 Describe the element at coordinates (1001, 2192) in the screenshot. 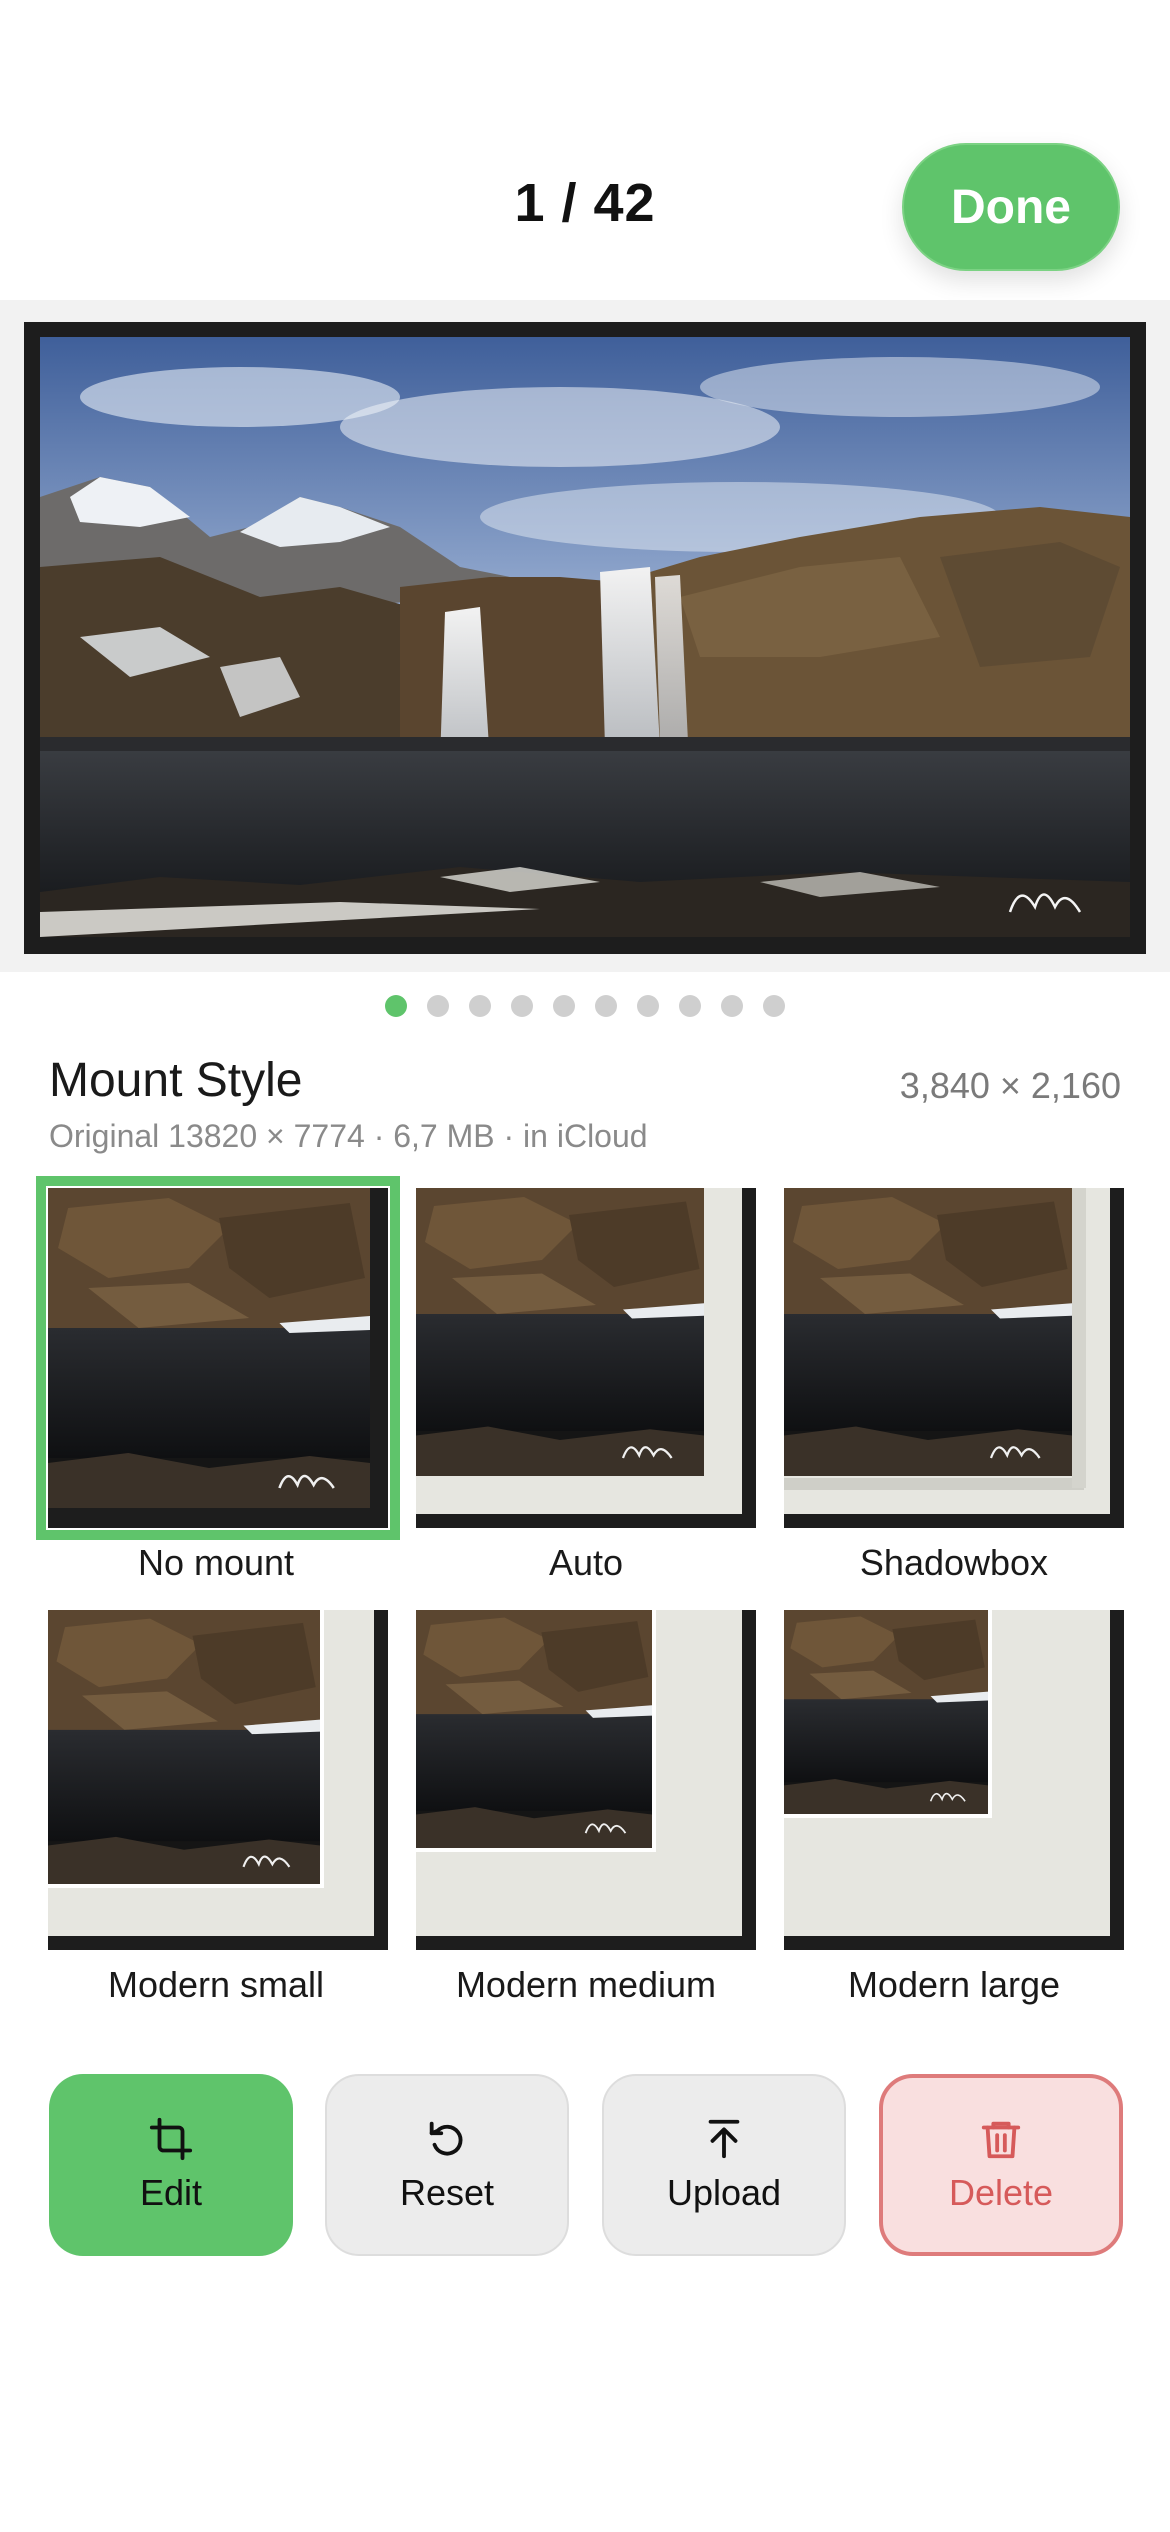

I see `delete-label: Delete` at that location.